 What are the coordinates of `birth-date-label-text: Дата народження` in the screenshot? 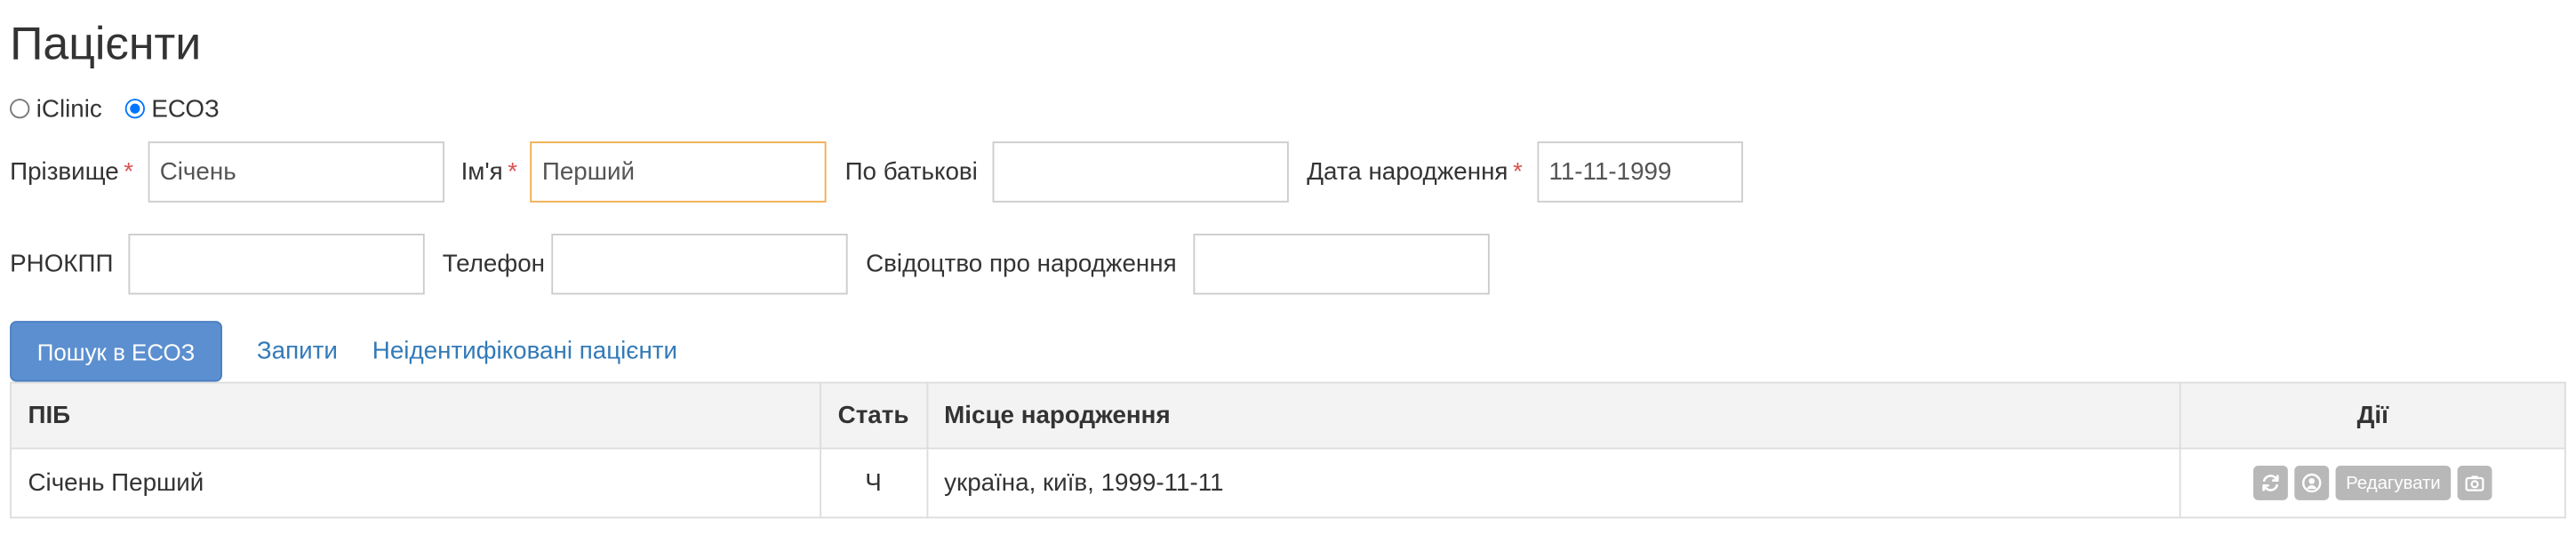 It's located at (1407, 171).